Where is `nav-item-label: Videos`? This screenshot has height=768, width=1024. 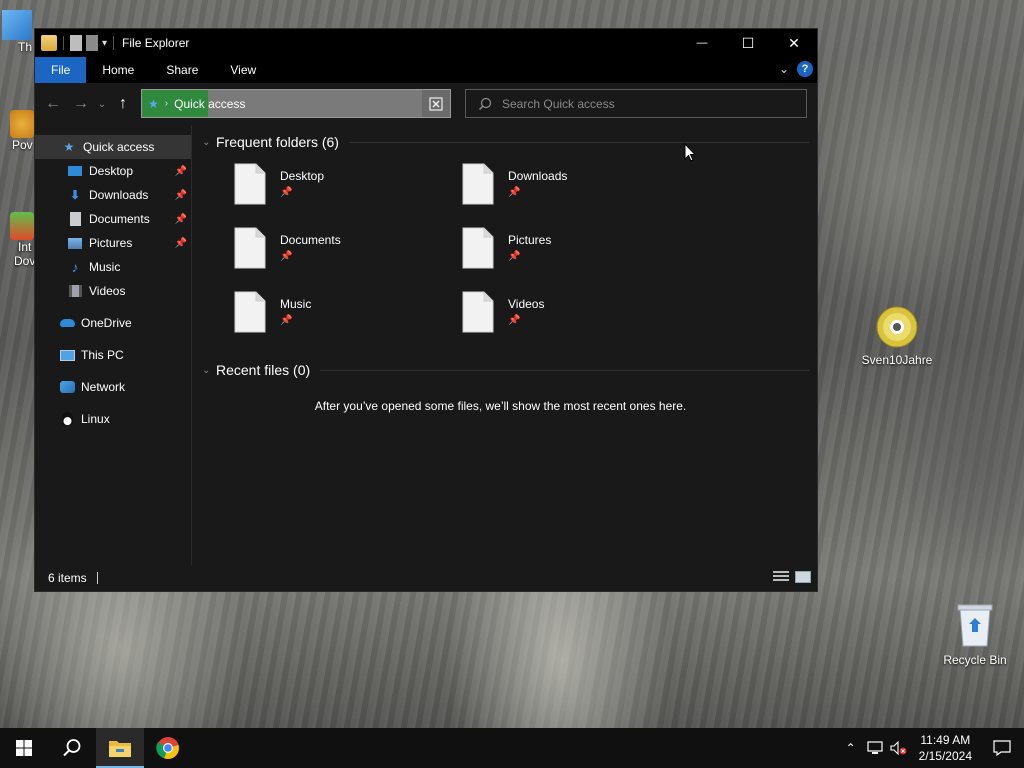
nav-item-label: Videos is located at coordinates (107, 291).